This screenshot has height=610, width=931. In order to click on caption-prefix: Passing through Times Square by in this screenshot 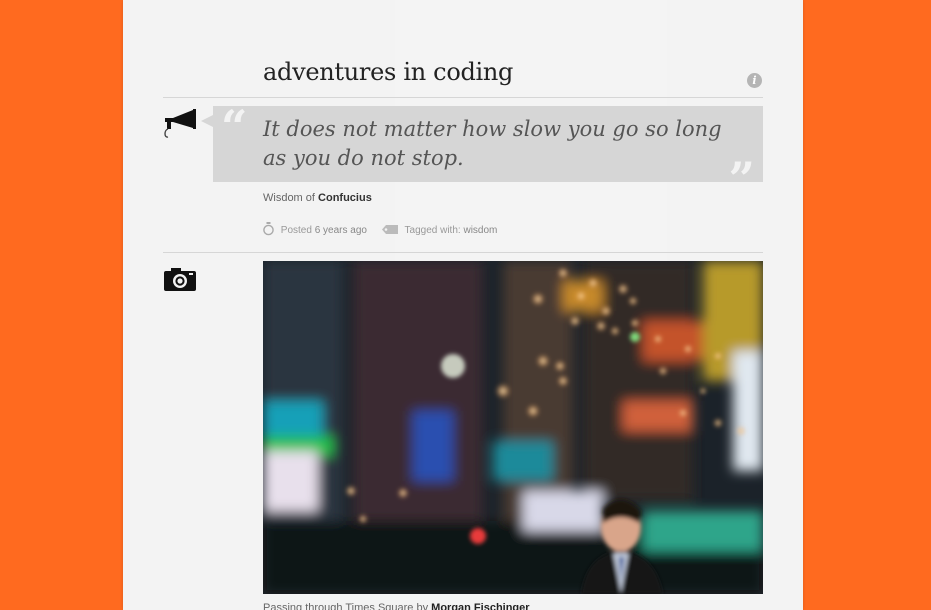, I will do `click(346, 606)`.